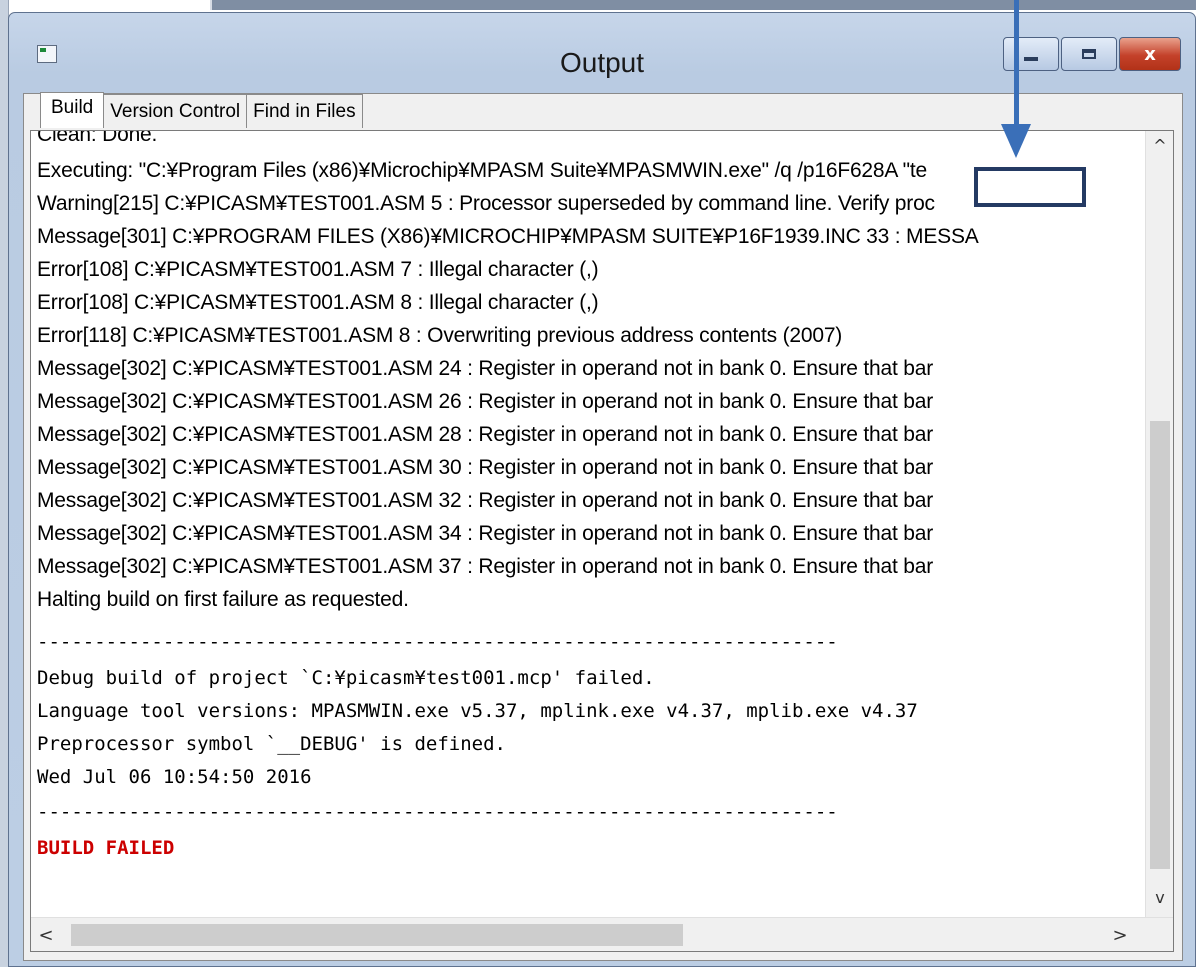  I want to click on maximize-icon, so click(1089, 54).